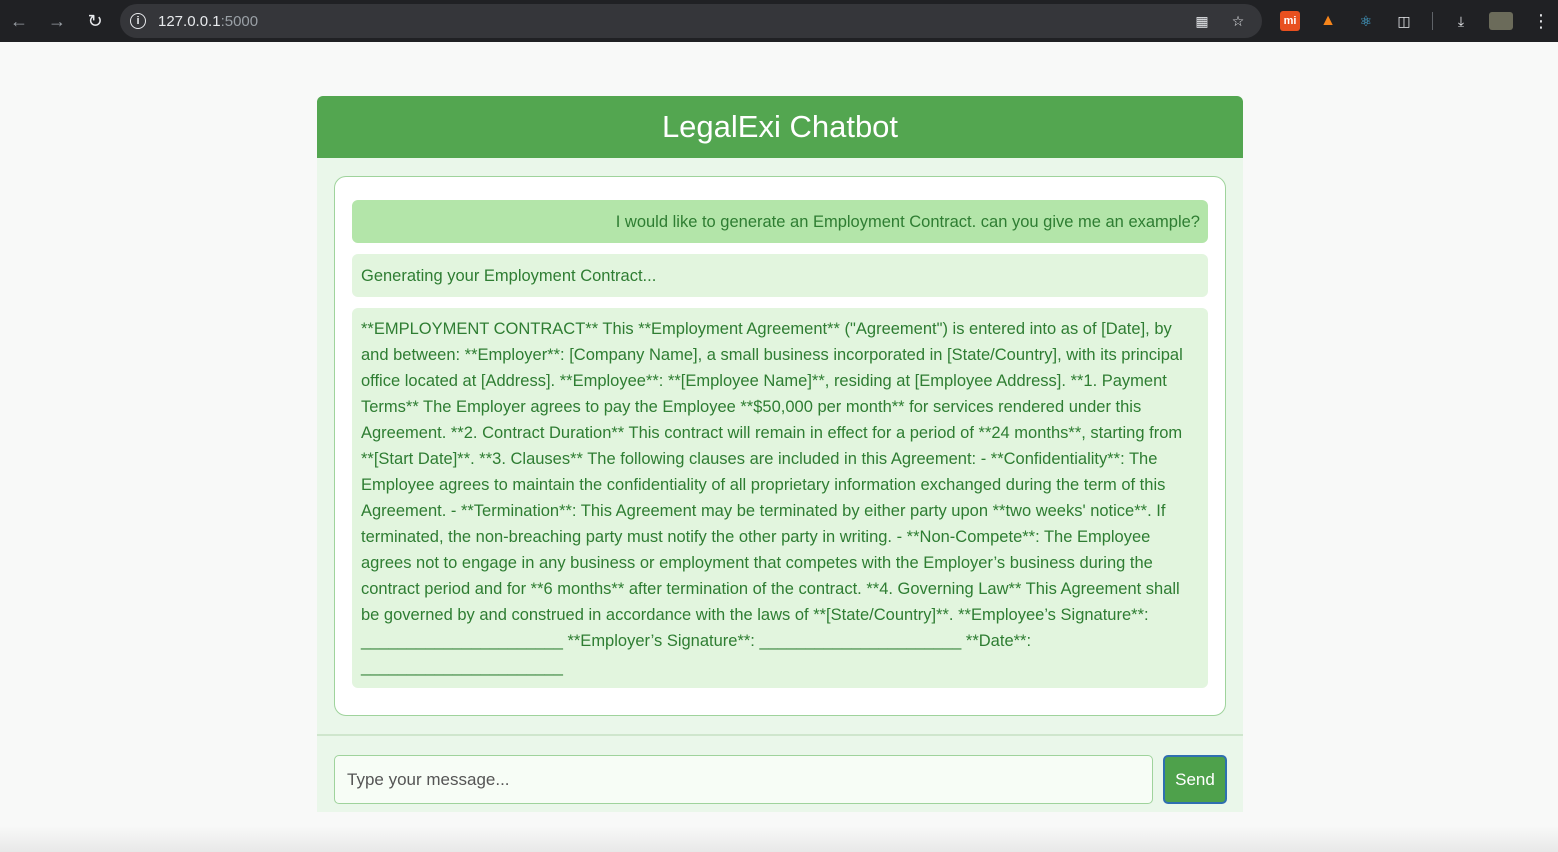  Describe the element at coordinates (189, 21) in the screenshot. I see `url-host: 127.0.0.1` at that location.